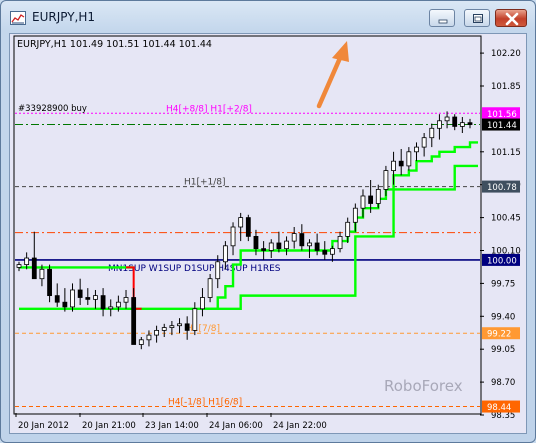 Image resolution: width=536 pixels, height=443 pixels. I want to click on price-label: 99.22, so click(501, 333).